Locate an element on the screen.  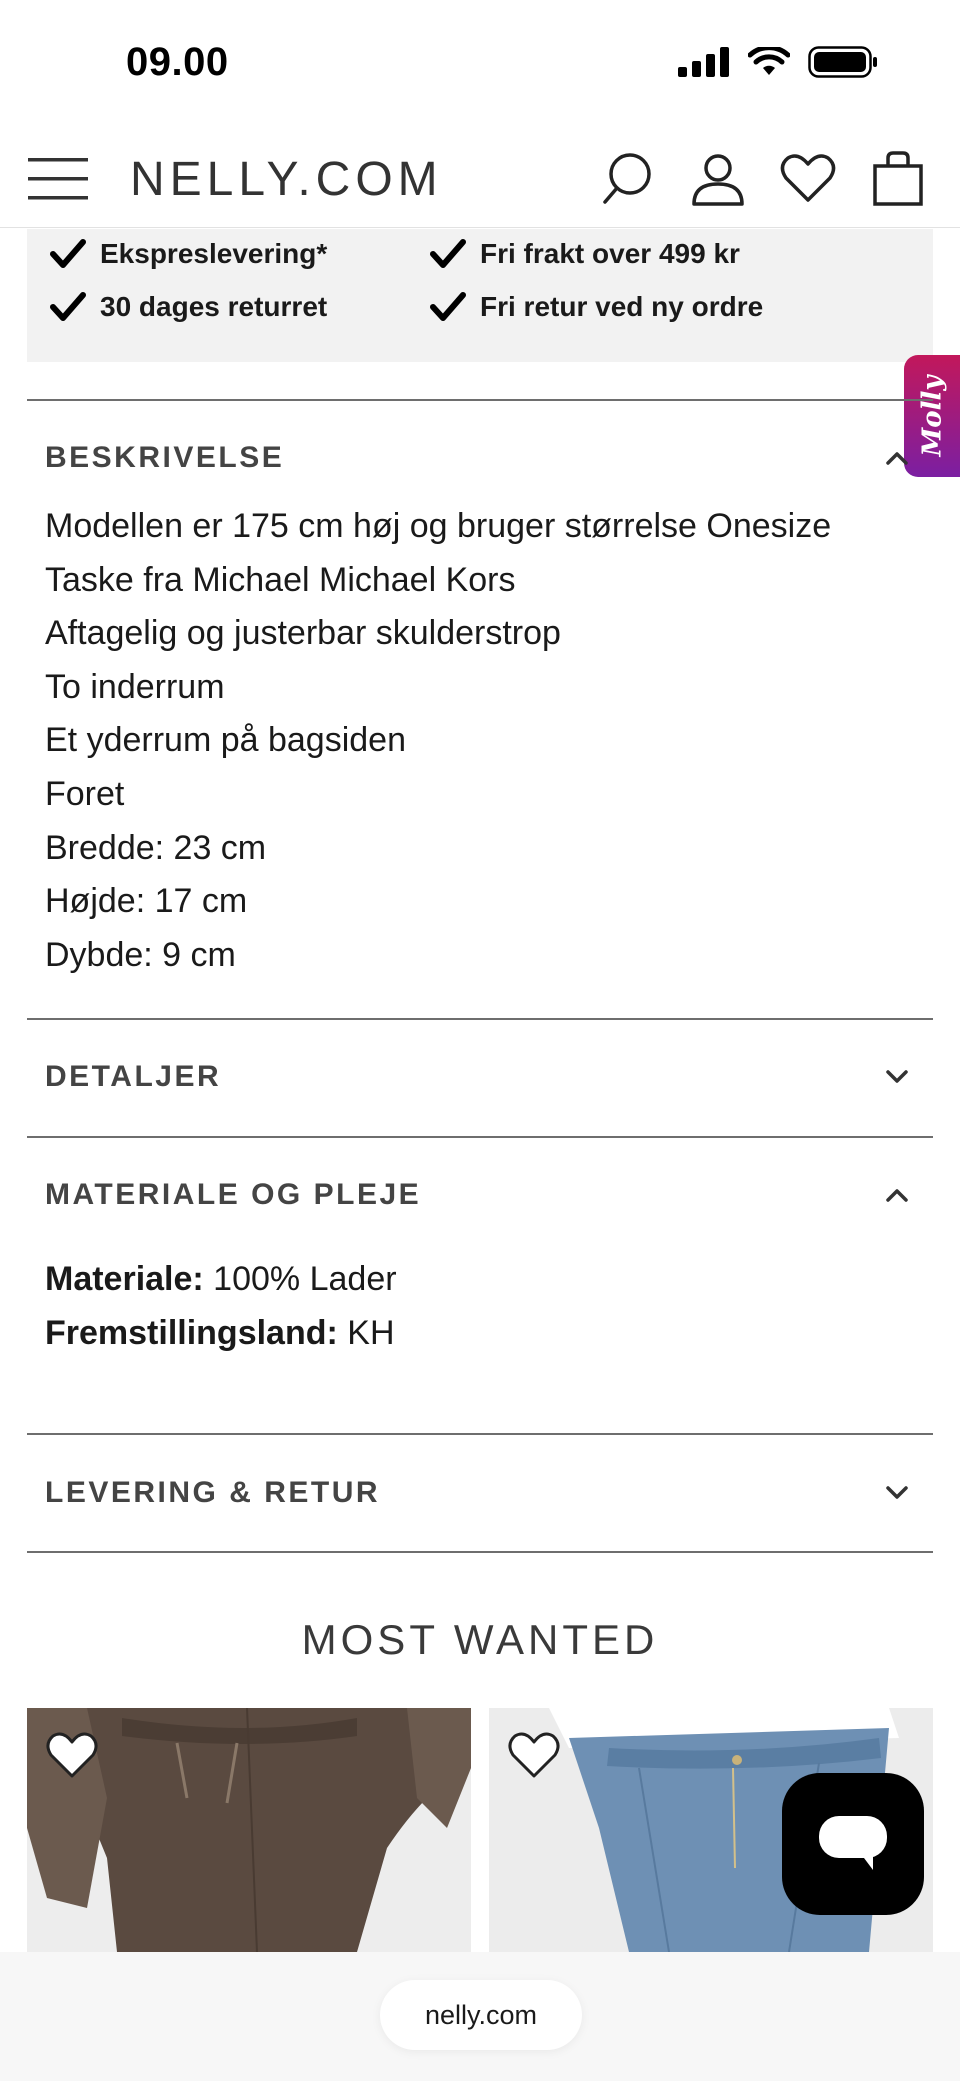
search-icon is located at coordinates (628, 178).